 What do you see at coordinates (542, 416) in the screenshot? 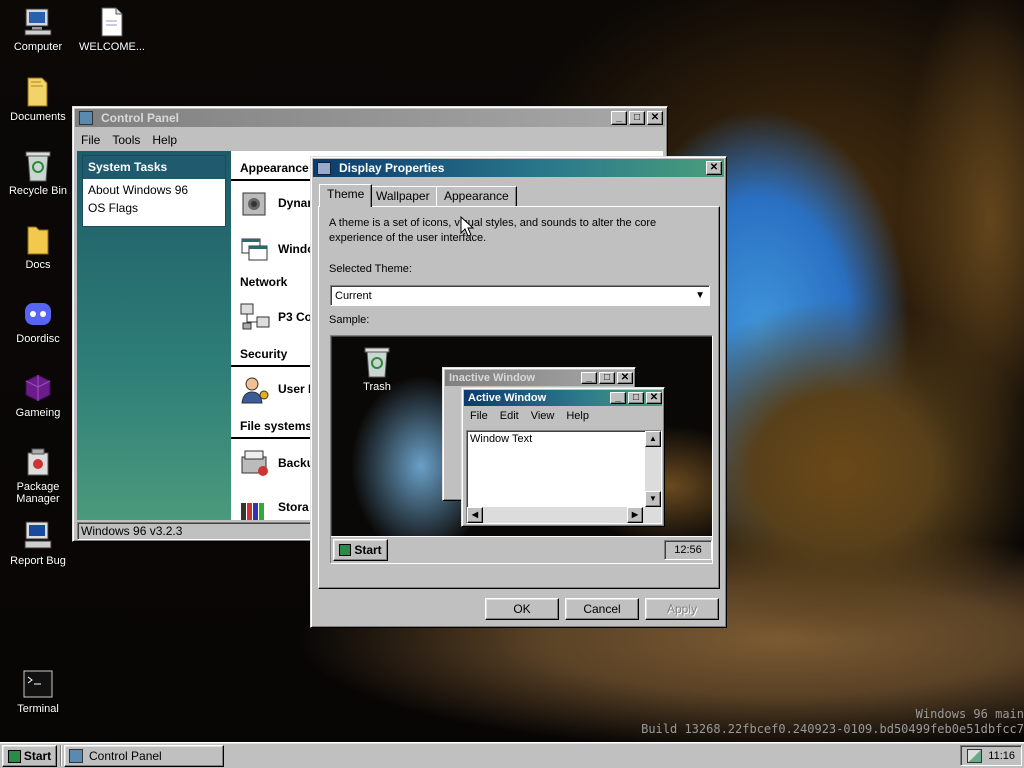
I see `sample-menu-item: View` at bounding box center [542, 416].